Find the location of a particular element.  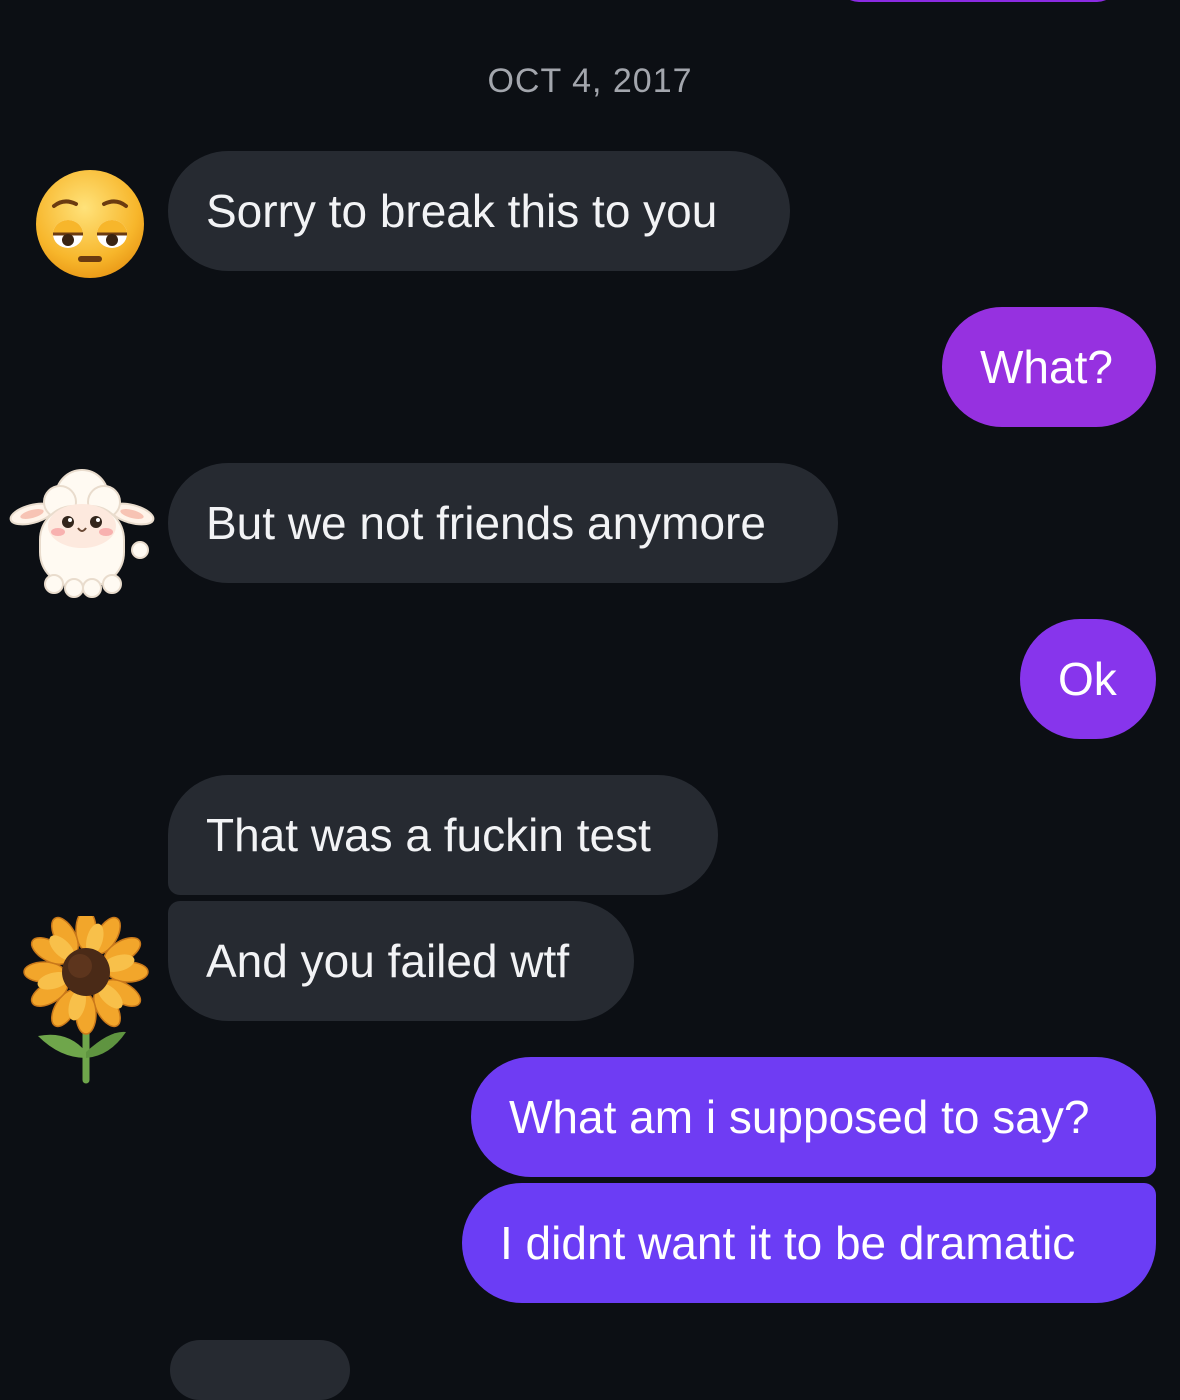

next-message-bubble-edge is located at coordinates (260, 1370).